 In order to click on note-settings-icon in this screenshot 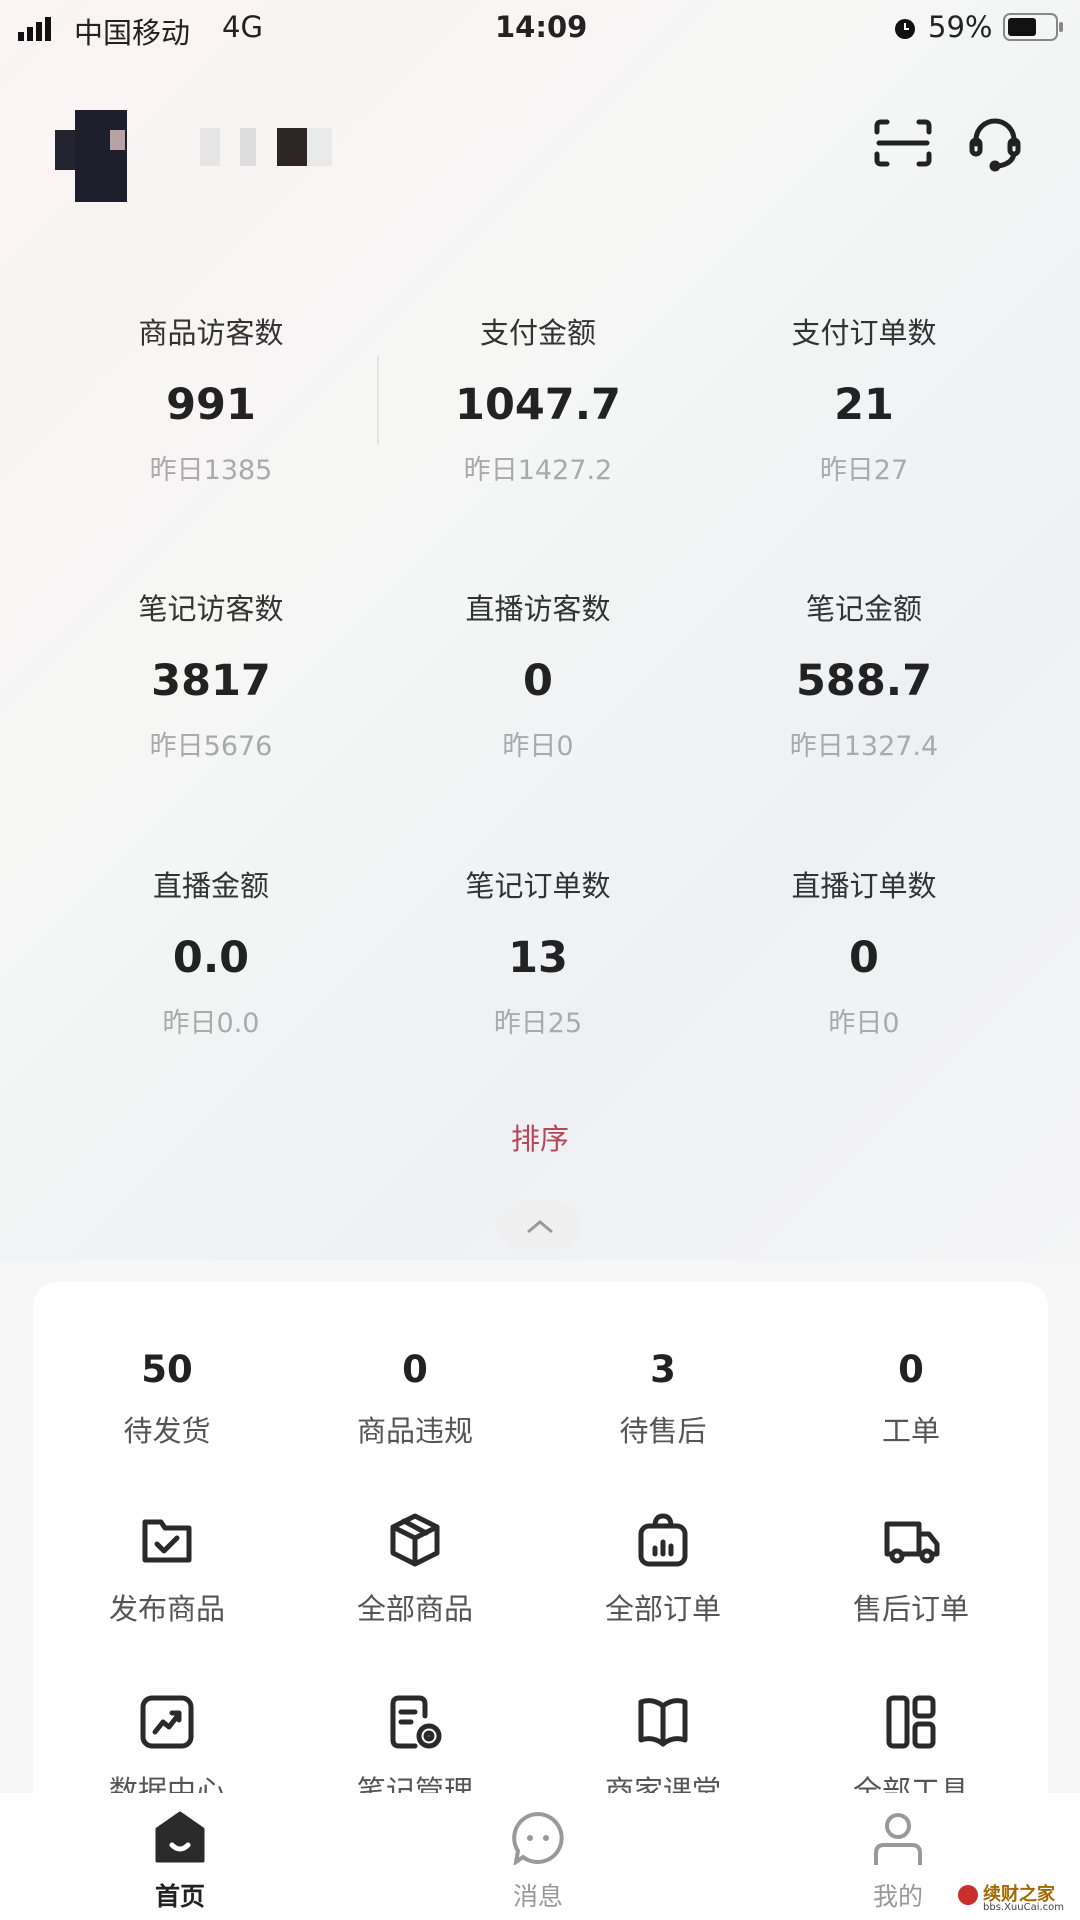, I will do `click(416, 1722)`.